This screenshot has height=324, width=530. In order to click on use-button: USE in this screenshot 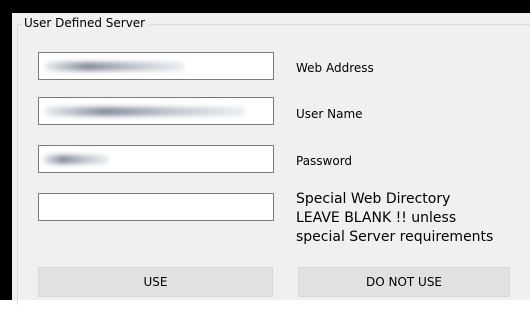, I will do `click(155, 282)`.